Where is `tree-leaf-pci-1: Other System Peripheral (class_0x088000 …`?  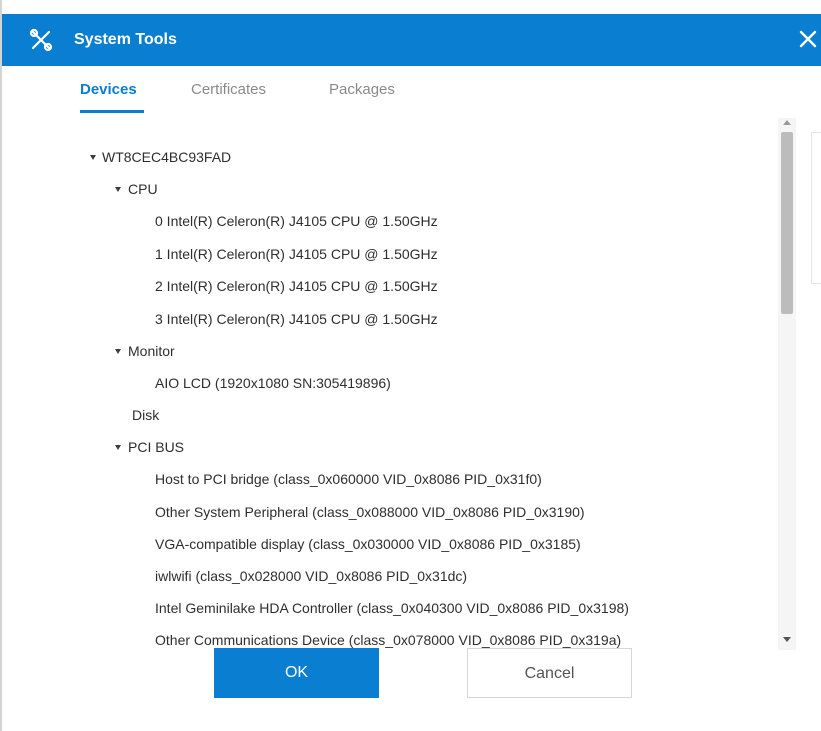
tree-leaf-pci-1: Other System Peripheral (class_0x088000 … is located at coordinates (370, 512).